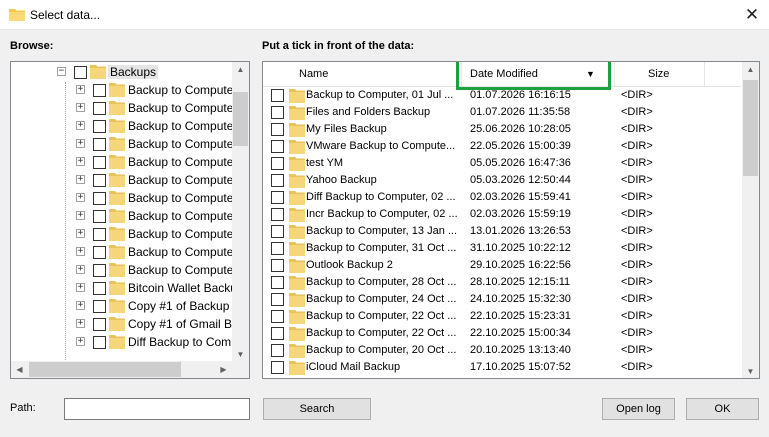  I want to click on open-log-button: Open log, so click(638, 409).